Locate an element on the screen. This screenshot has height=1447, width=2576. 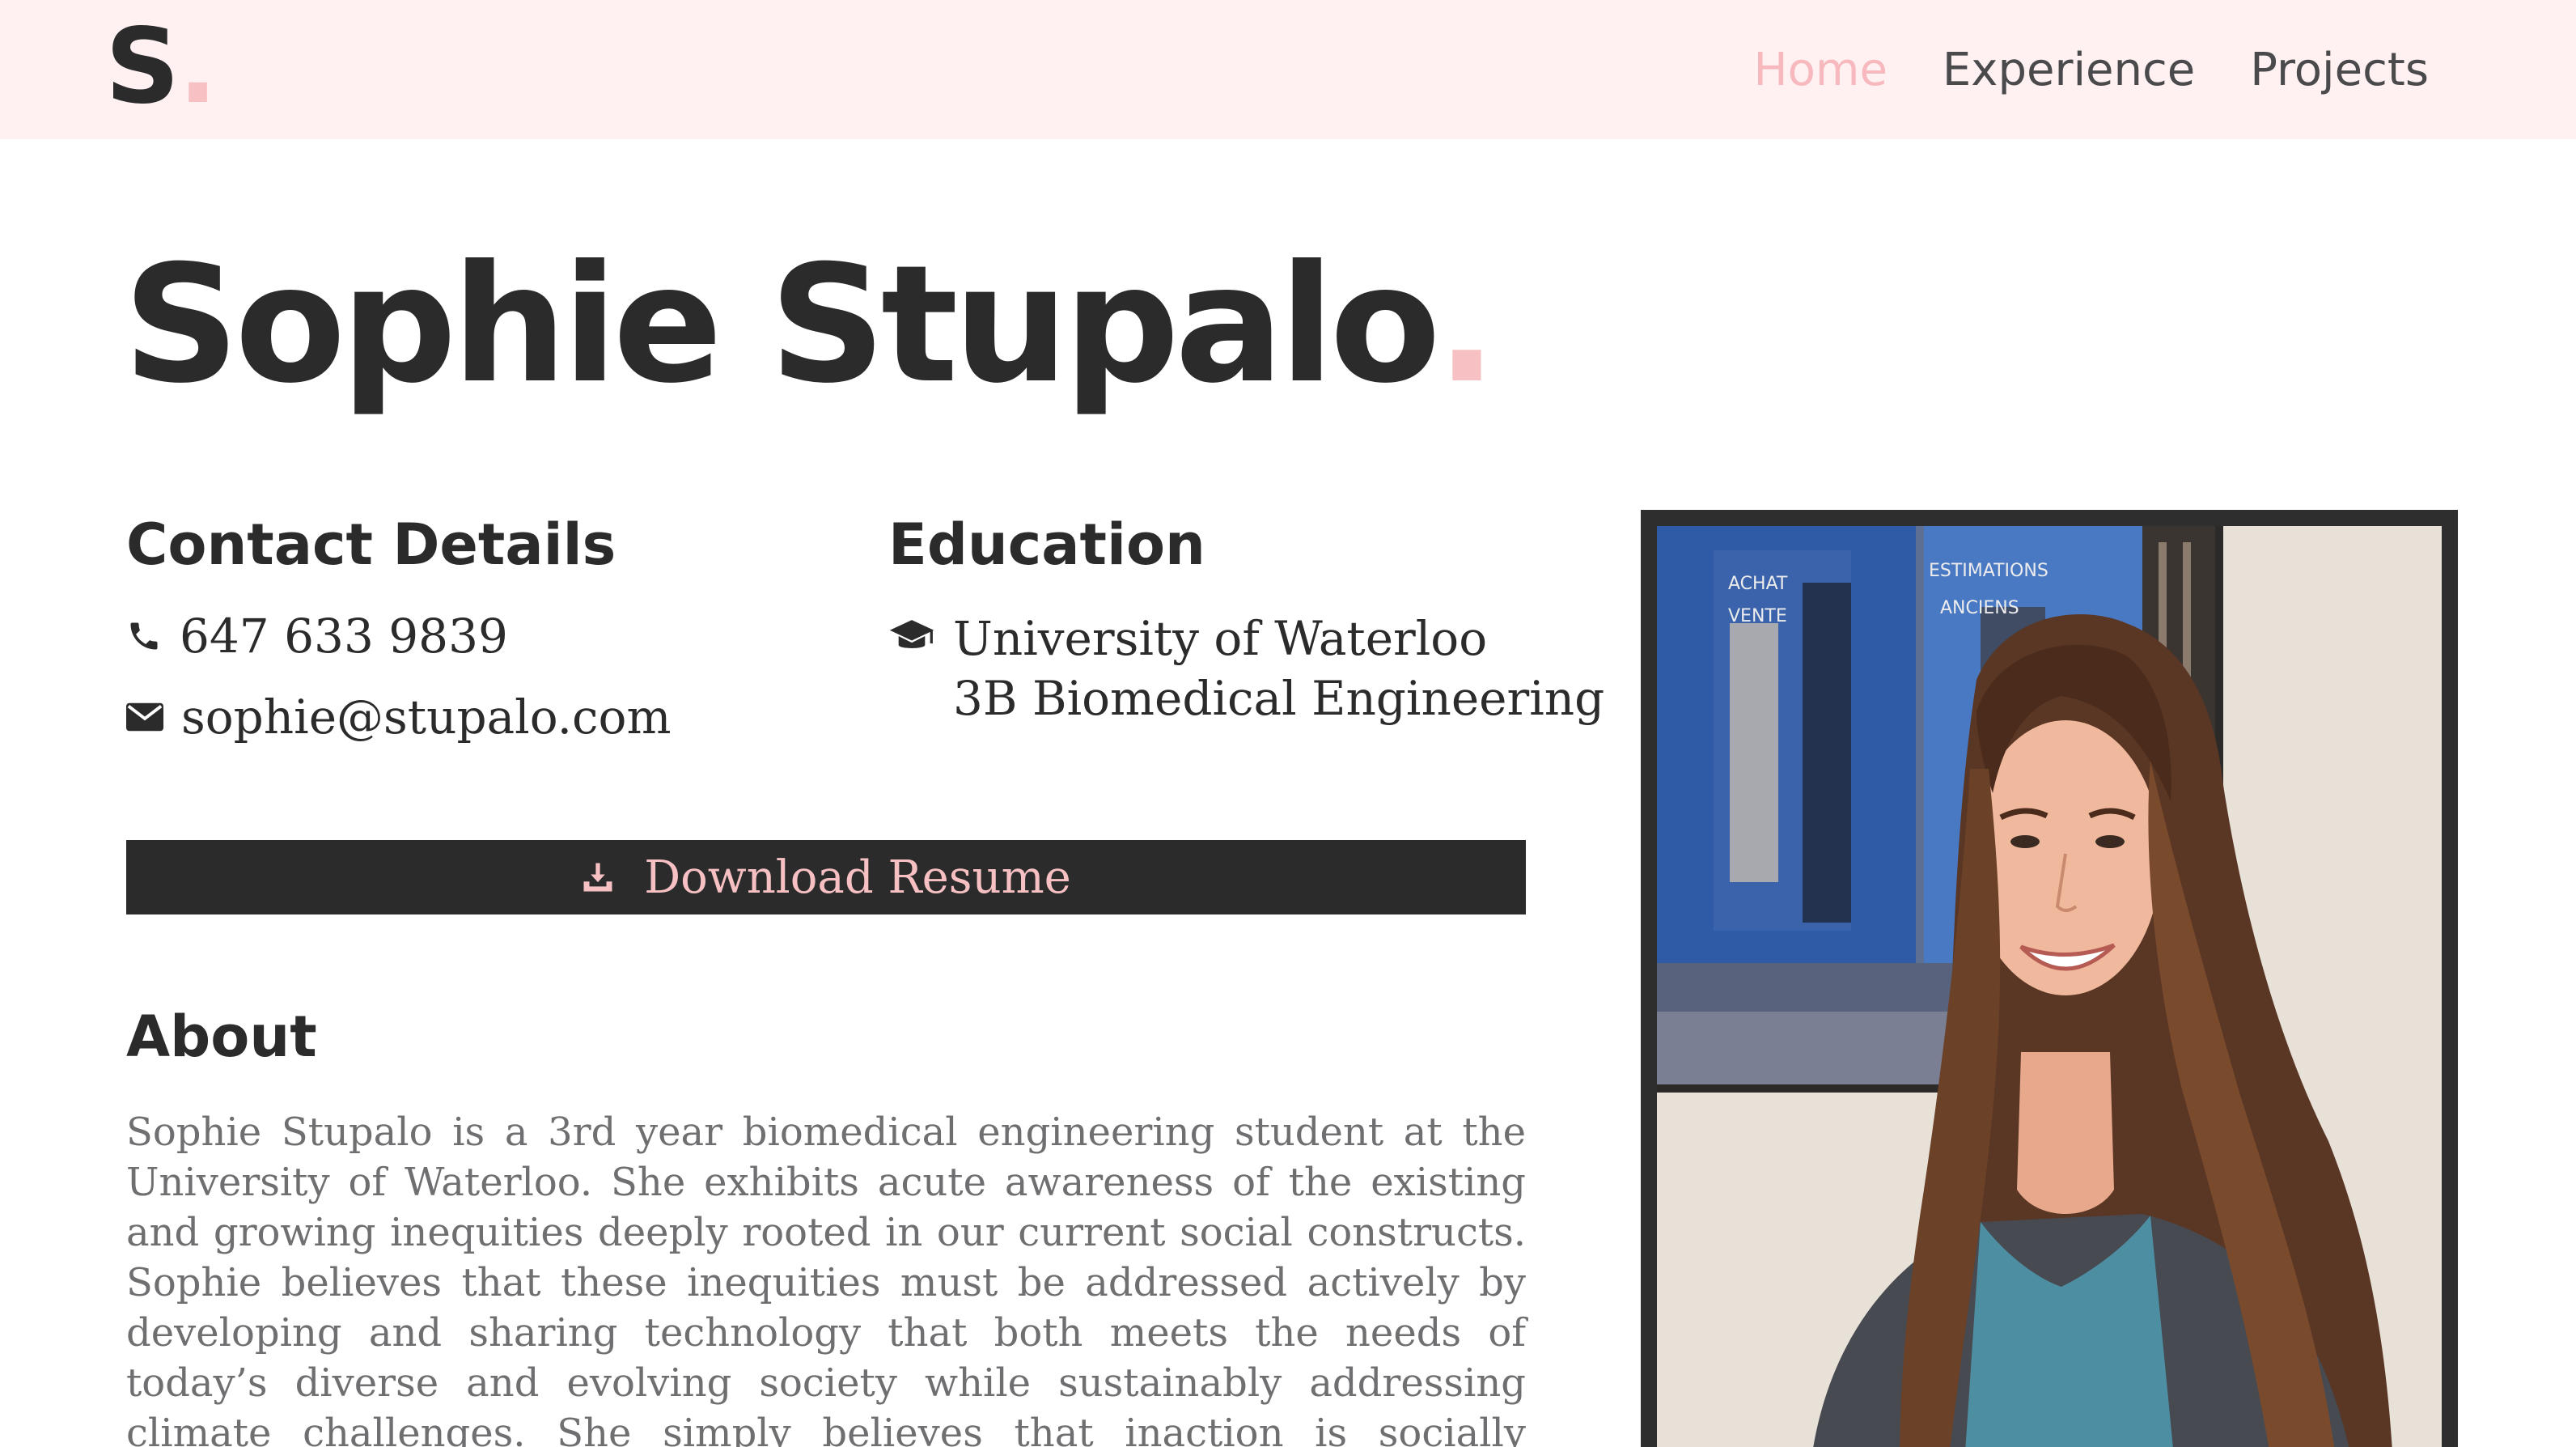
sign-anciens: ANCIENS is located at coordinates (1979, 608).